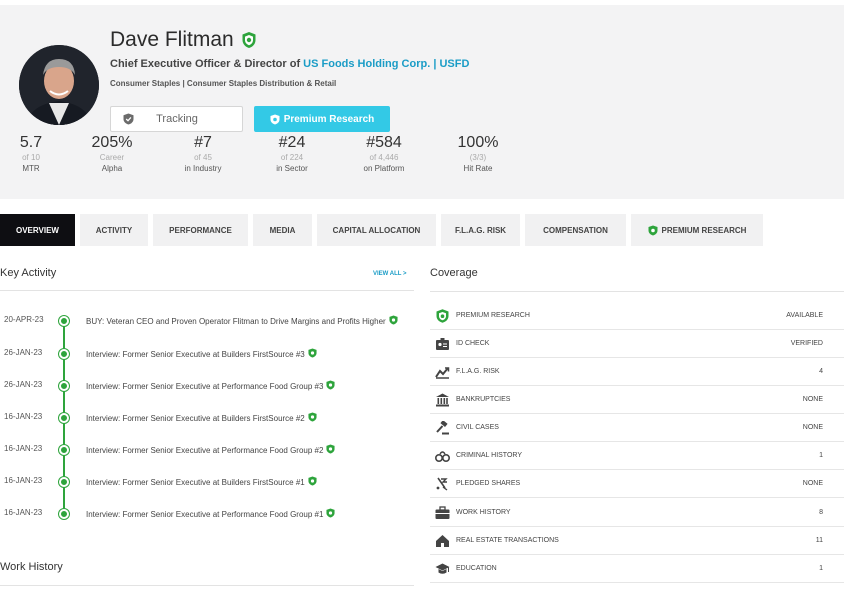 The image size is (844, 590). Describe the element at coordinates (575, 230) in the screenshot. I see `tab-compensation: COMPENSATION` at that location.